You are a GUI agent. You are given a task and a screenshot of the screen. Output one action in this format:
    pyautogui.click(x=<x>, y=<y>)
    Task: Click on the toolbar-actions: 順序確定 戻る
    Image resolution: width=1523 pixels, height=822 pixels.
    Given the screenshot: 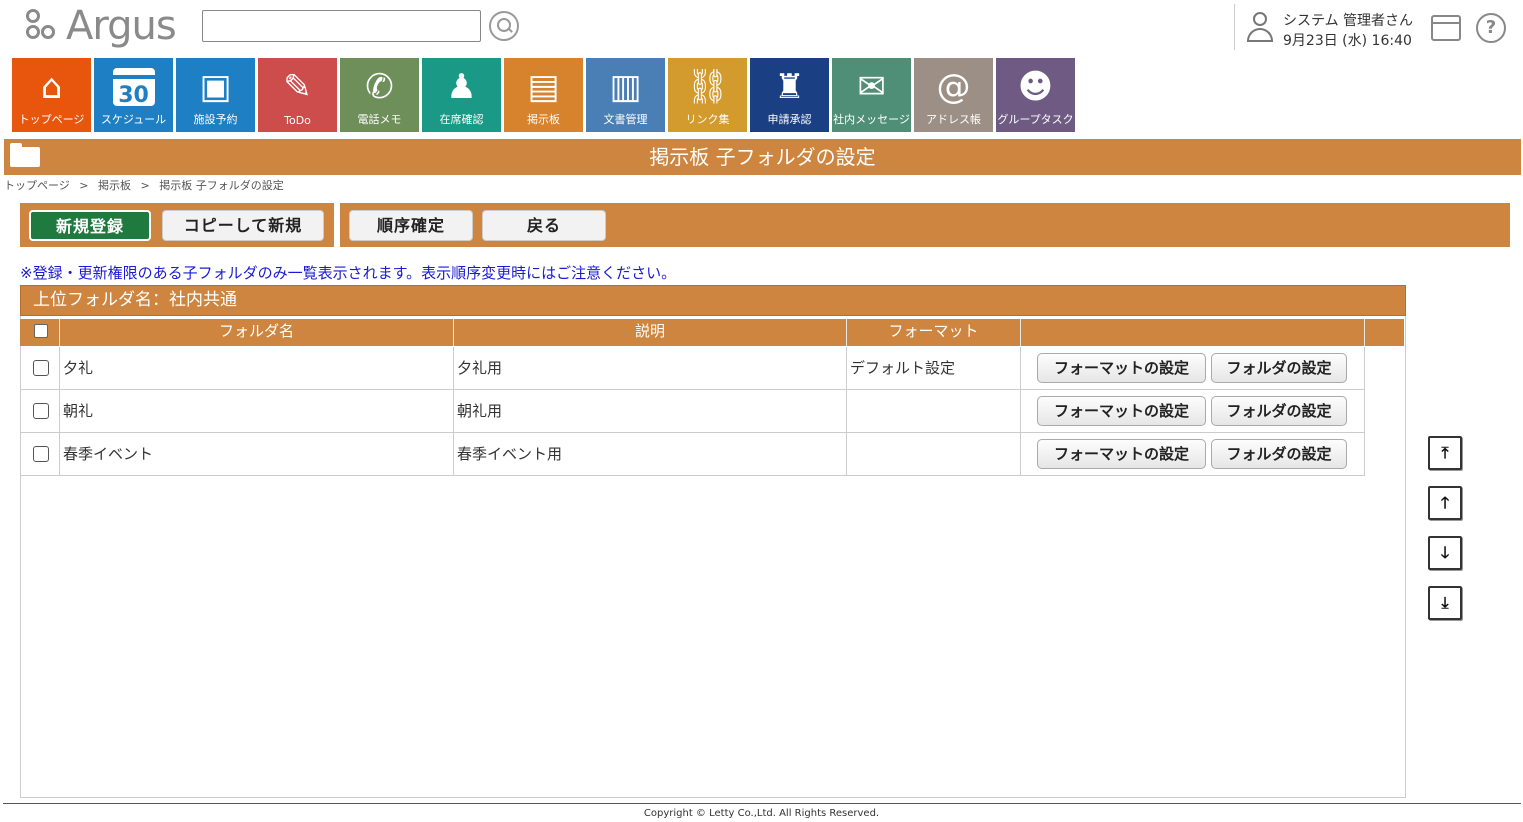 What is the action you would take?
    pyautogui.click(x=925, y=225)
    